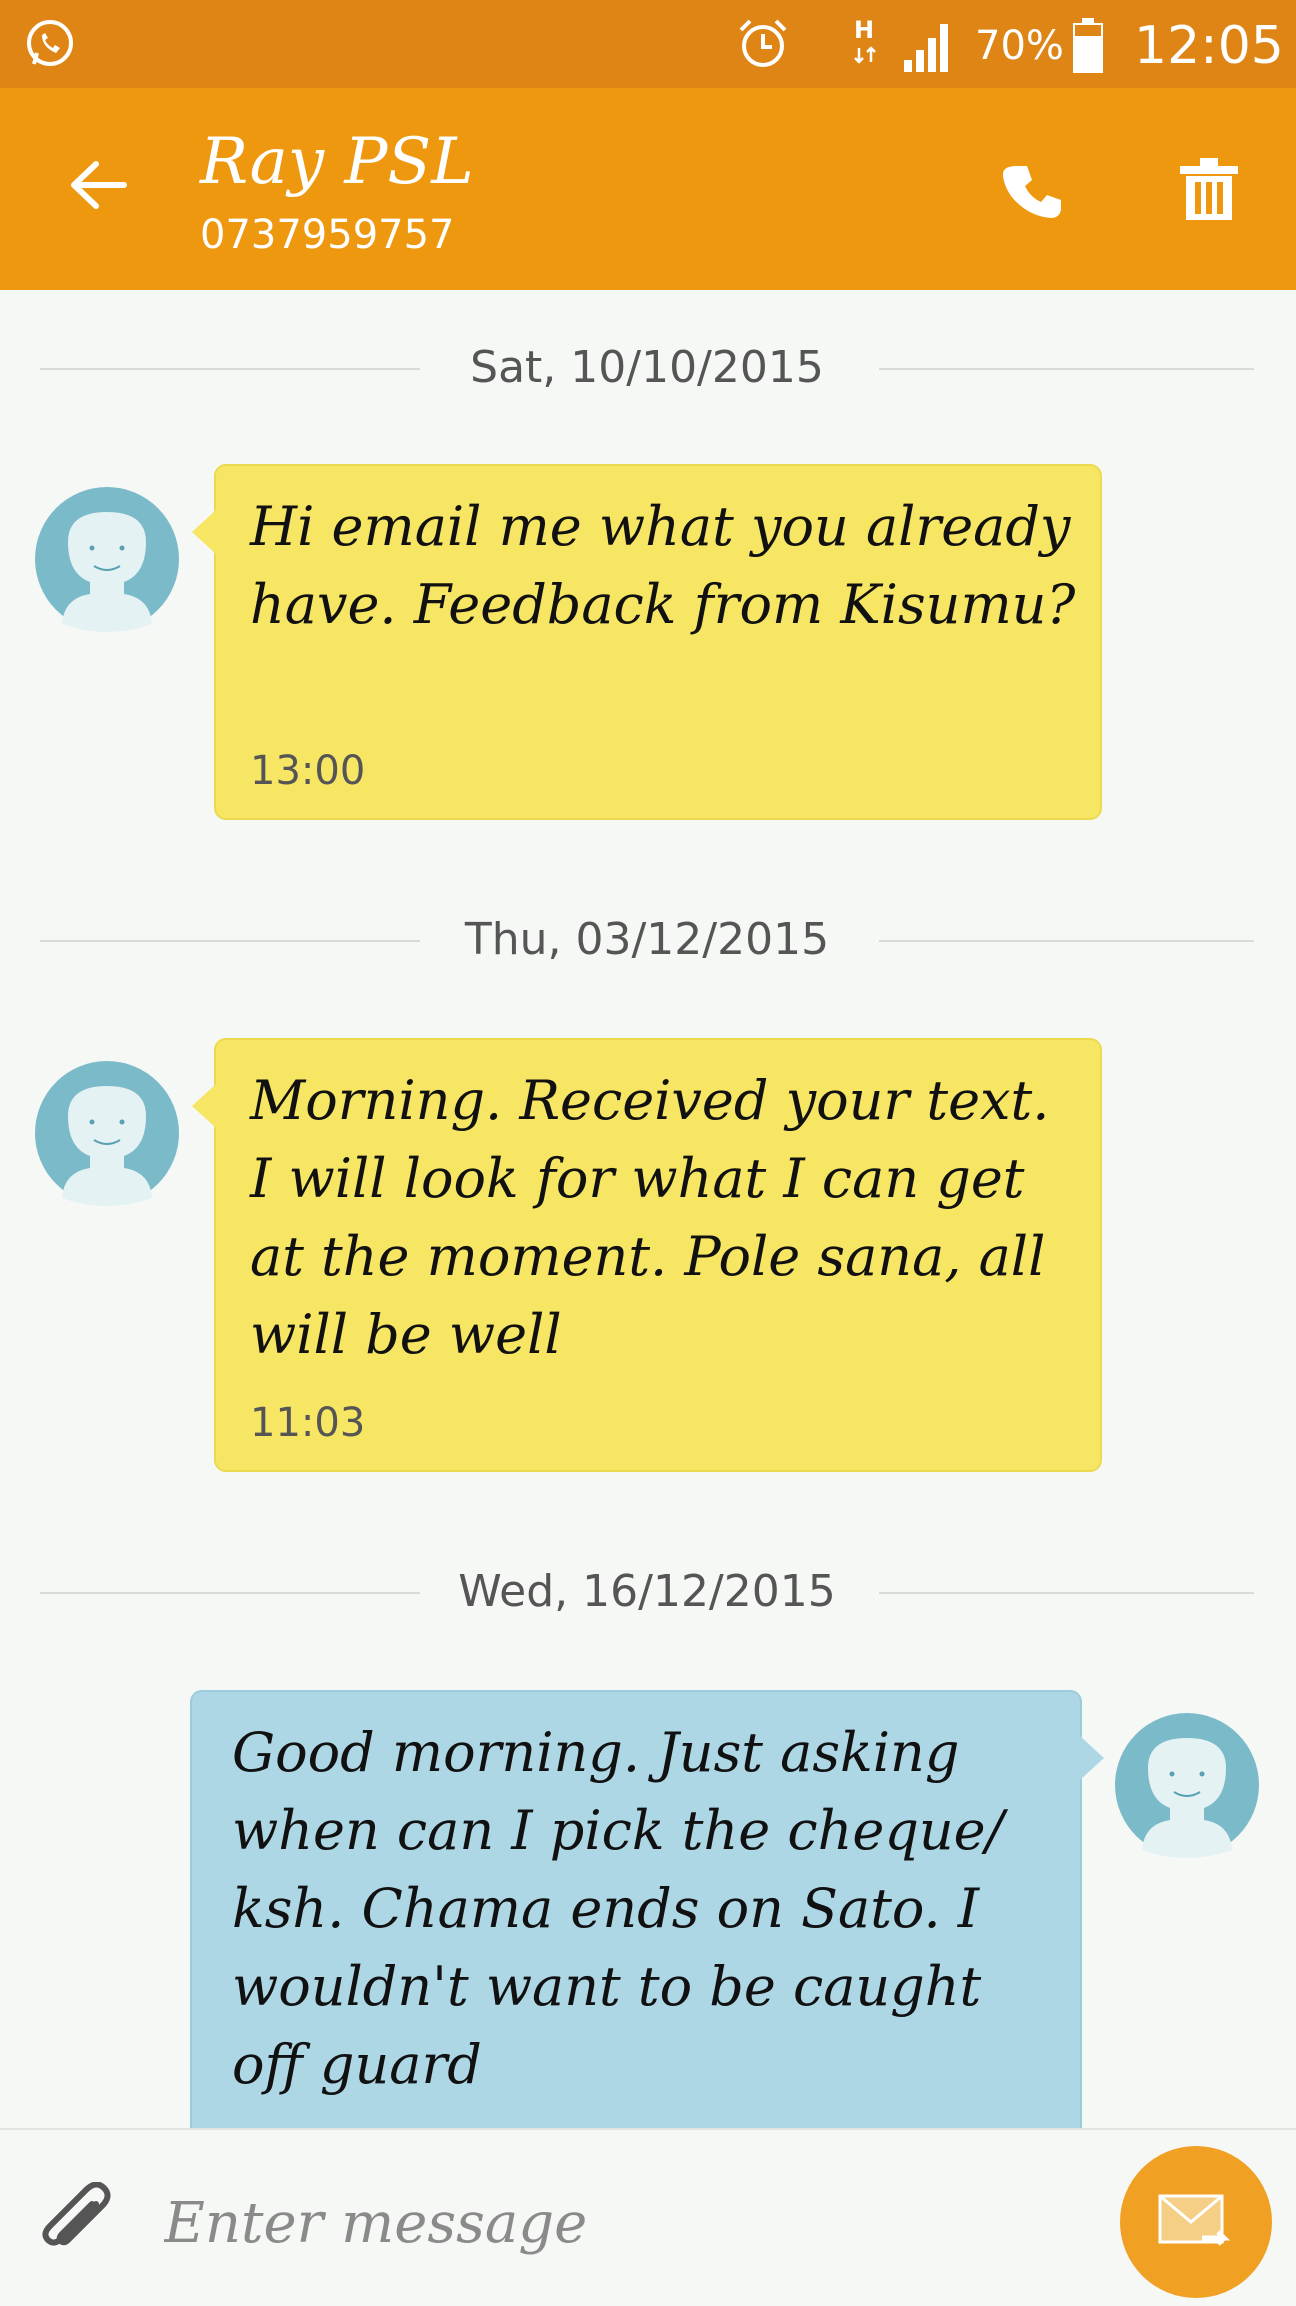 This screenshot has height=2306, width=1296. What do you see at coordinates (1209, 190) in the screenshot?
I see `trash-icon` at bounding box center [1209, 190].